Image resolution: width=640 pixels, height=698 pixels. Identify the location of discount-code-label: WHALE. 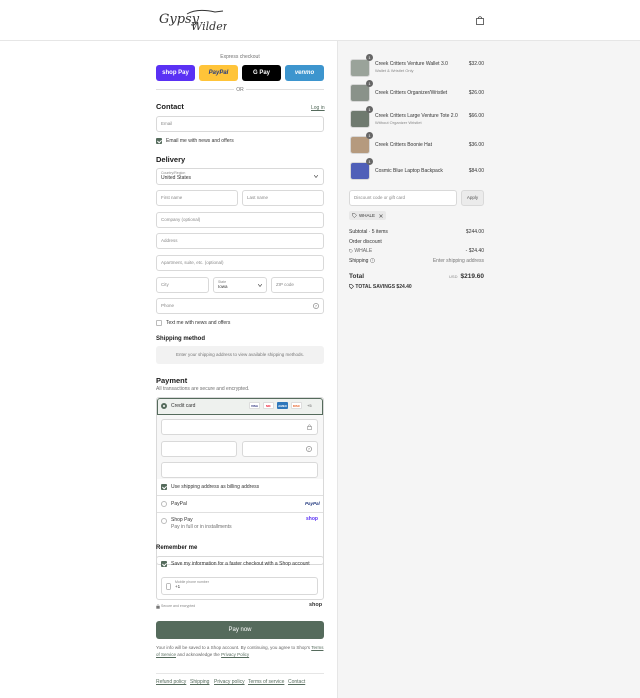
(363, 251).